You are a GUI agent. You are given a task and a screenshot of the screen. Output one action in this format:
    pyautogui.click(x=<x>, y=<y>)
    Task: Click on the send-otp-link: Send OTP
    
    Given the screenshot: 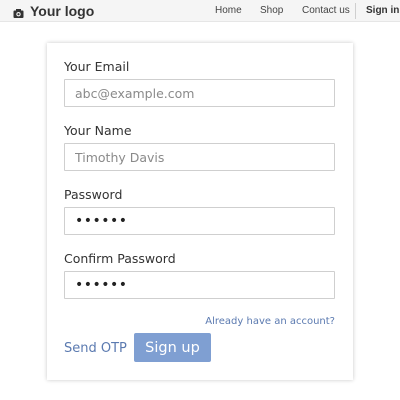 What is the action you would take?
    pyautogui.click(x=95, y=348)
    